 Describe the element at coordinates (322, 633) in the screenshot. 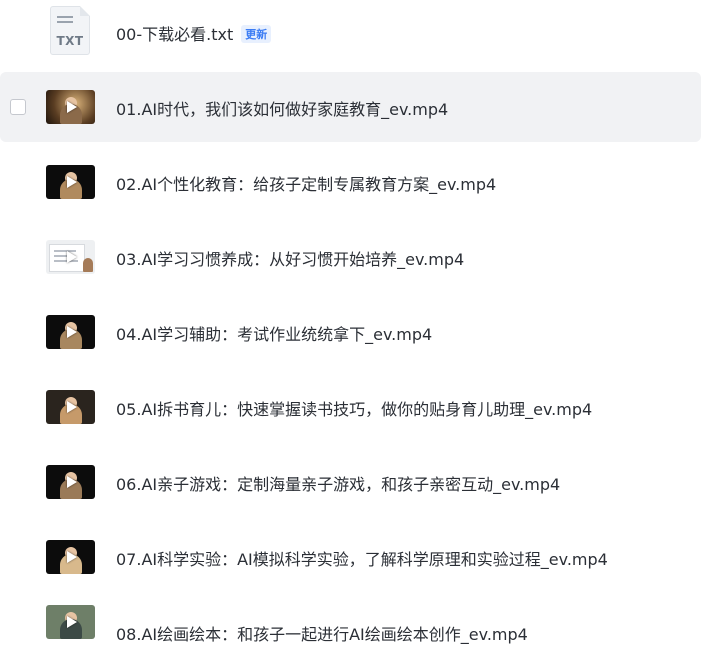

I see `file-name: 08.AI绘画绘本：和孩子一起进行AI绘画绘本创作_ev.mp4` at that location.